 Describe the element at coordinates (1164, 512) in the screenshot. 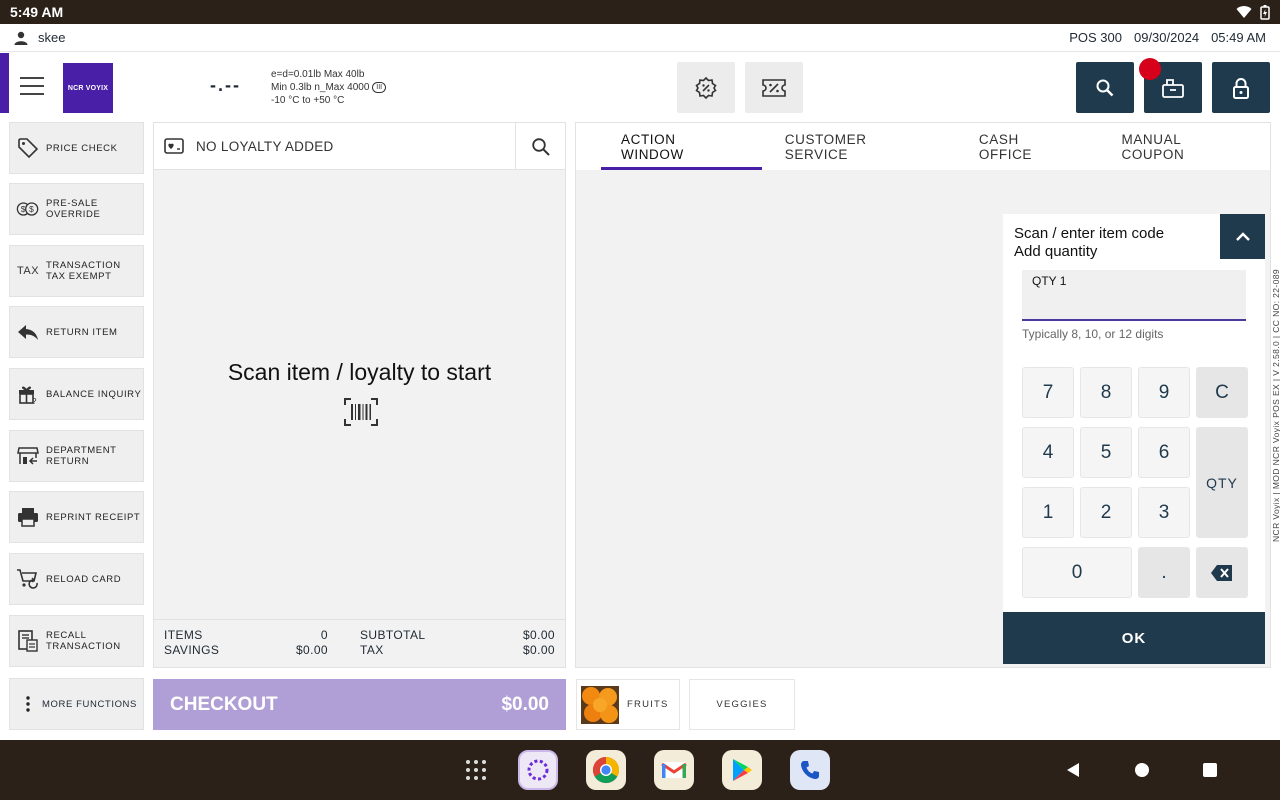

I see `key-3: 3` at that location.